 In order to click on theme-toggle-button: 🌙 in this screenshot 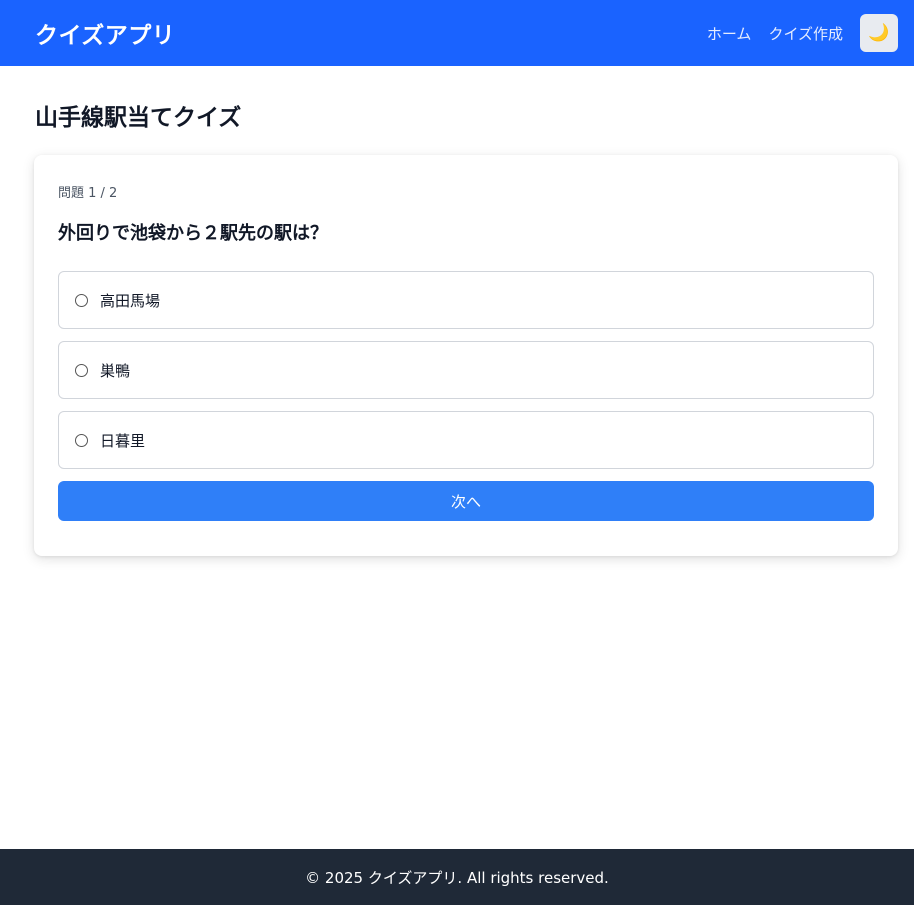, I will do `click(879, 33)`.